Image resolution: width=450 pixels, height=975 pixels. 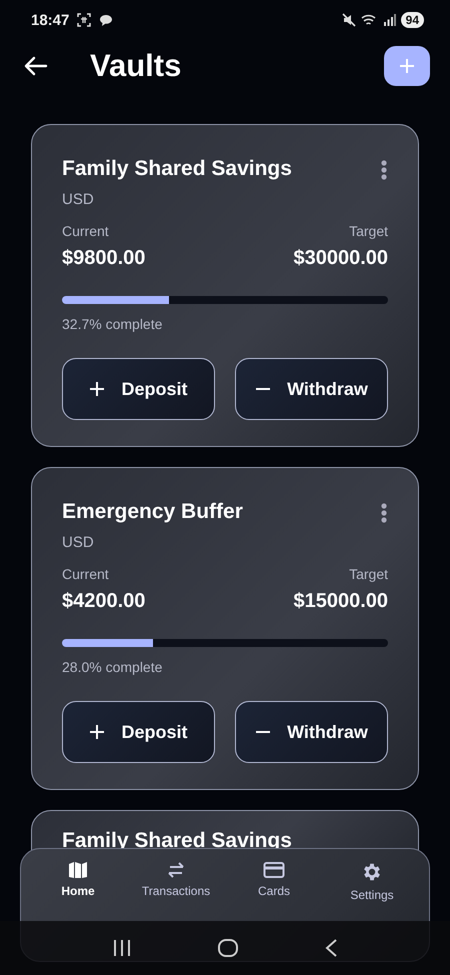 What do you see at coordinates (84, 20) in the screenshot?
I see `screenshot-icon` at bounding box center [84, 20].